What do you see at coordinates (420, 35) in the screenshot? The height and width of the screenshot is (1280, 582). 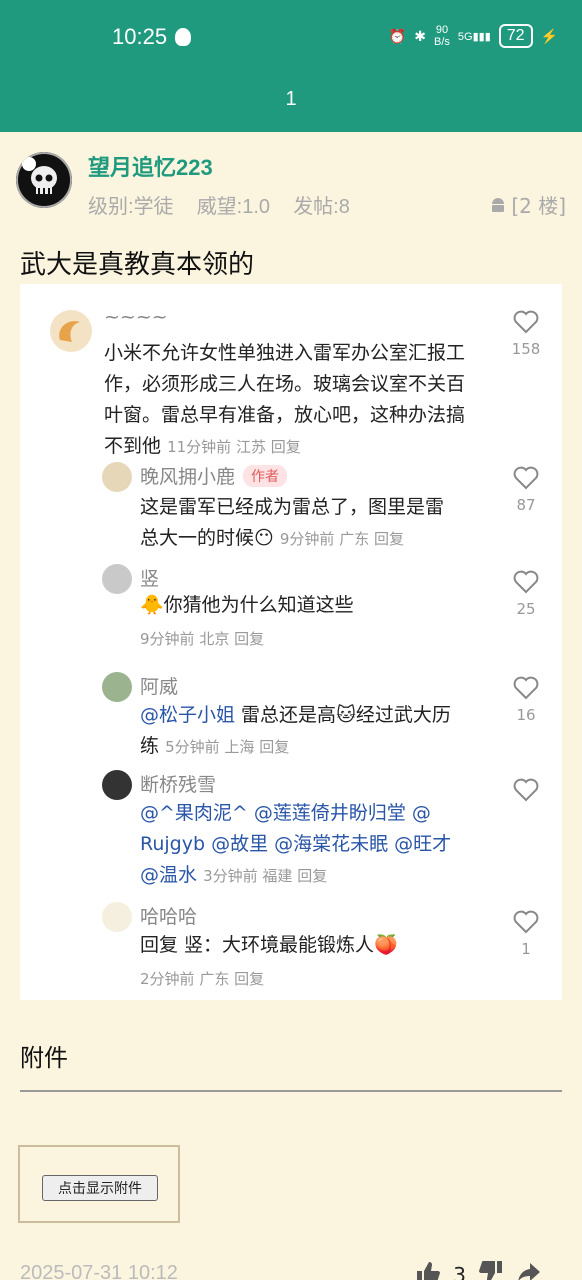 I see `bluetooth-icon: ✱` at bounding box center [420, 35].